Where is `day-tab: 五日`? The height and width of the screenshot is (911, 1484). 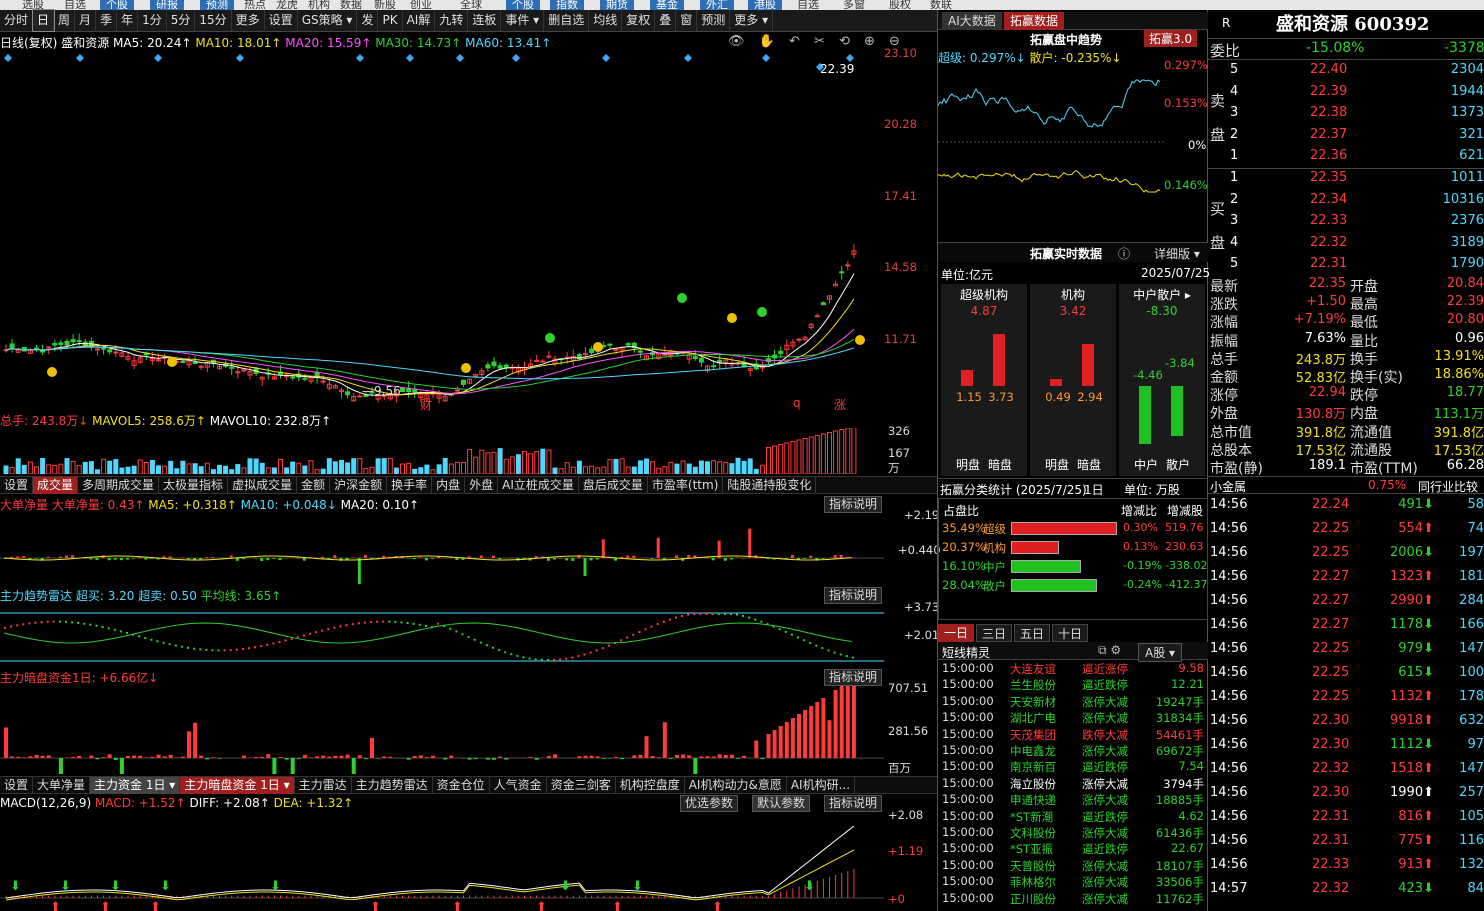 day-tab: 五日 is located at coordinates (1032, 633).